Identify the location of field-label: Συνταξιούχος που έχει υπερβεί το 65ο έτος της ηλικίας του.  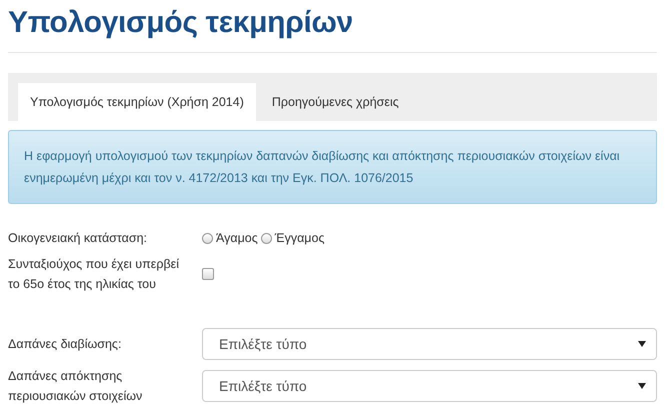
(94, 274).